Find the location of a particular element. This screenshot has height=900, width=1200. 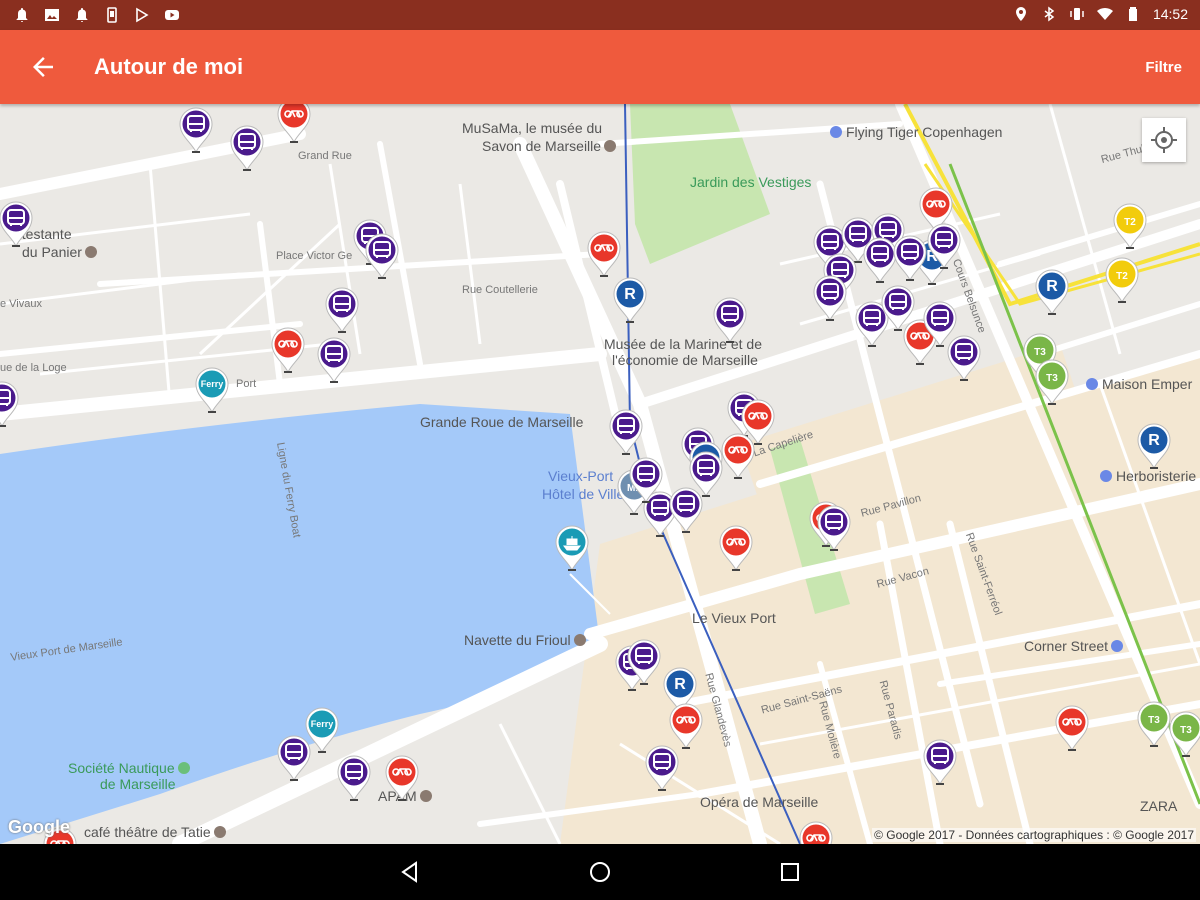

map-label: Hôtel de Ville is located at coordinates (583, 494).